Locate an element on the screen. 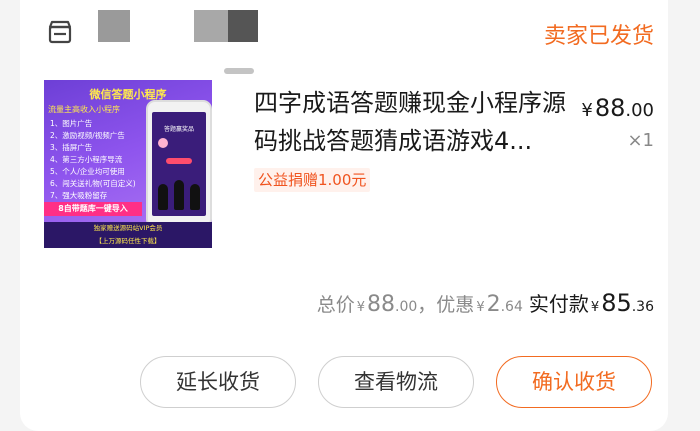 Image resolution: width=700 pixels, height=431 pixels. price-currency: ¥ is located at coordinates (587, 110).